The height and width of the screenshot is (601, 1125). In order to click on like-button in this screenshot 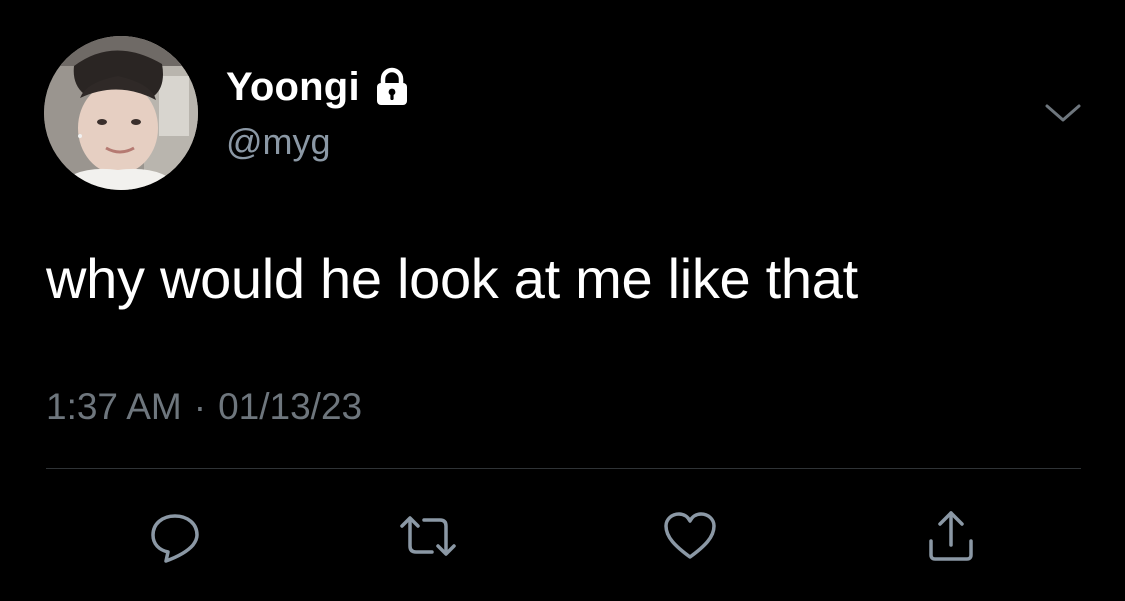, I will do `click(690, 536)`.